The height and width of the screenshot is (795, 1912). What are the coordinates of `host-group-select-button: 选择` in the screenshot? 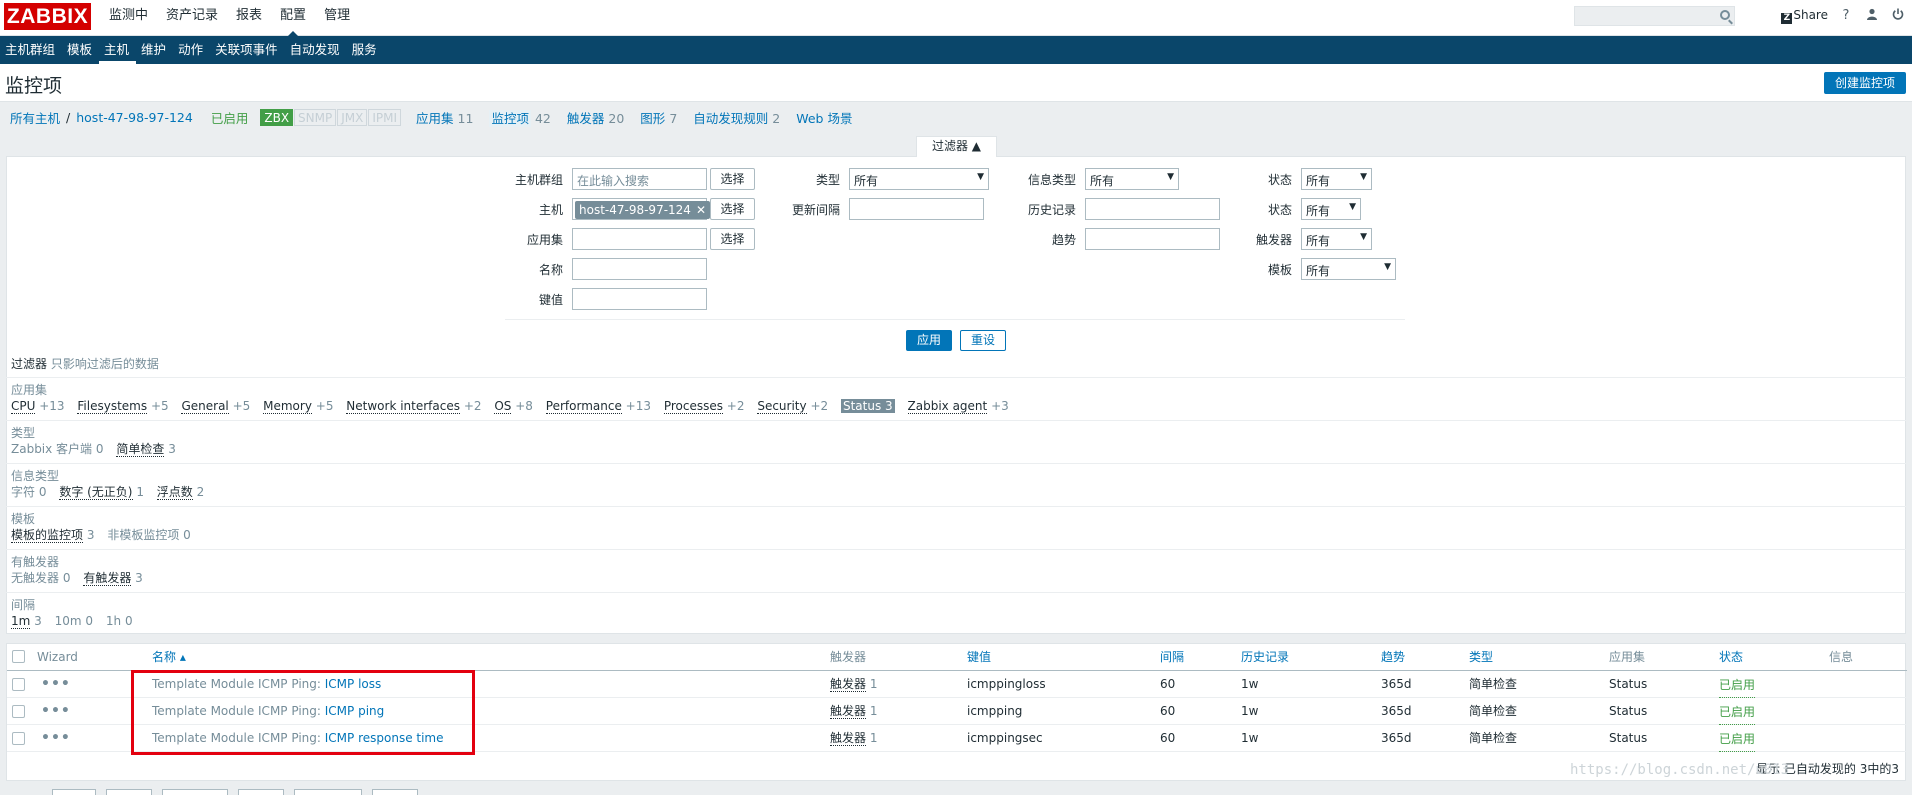 It's located at (732, 179).